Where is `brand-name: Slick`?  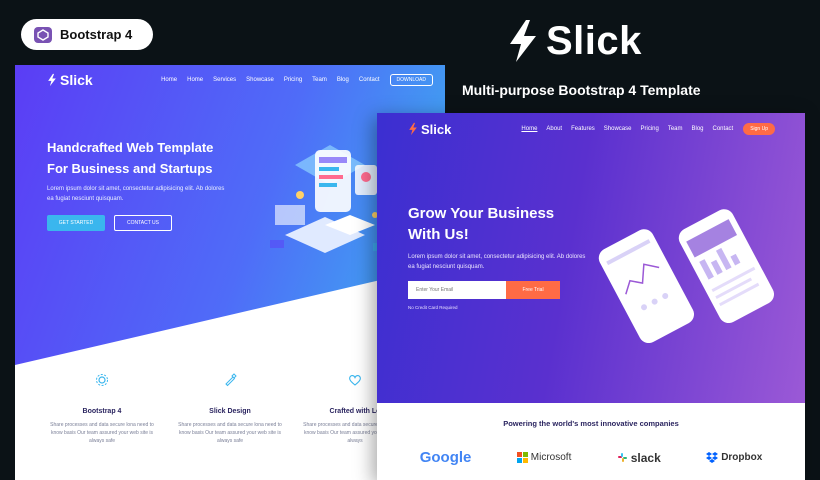
brand-name: Slick is located at coordinates (594, 40).